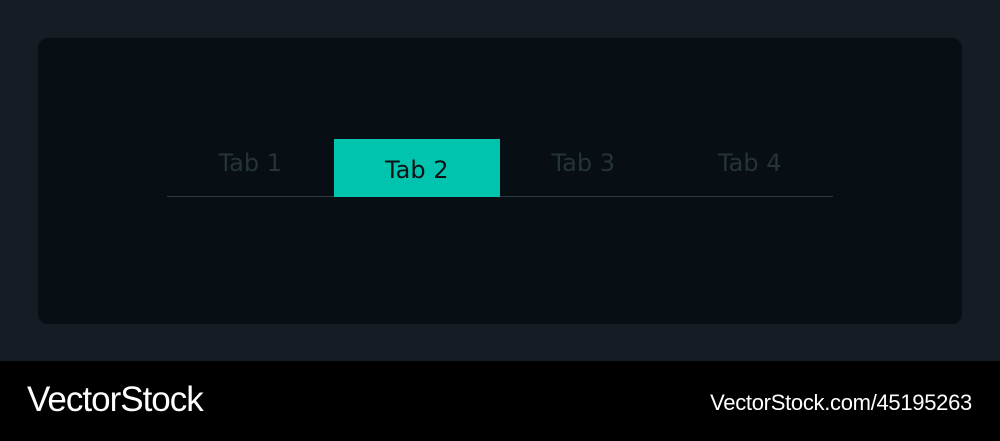 This screenshot has width=1000, height=441. What do you see at coordinates (750, 168) in the screenshot?
I see `tab-4: Tab 4` at bounding box center [750, 168].